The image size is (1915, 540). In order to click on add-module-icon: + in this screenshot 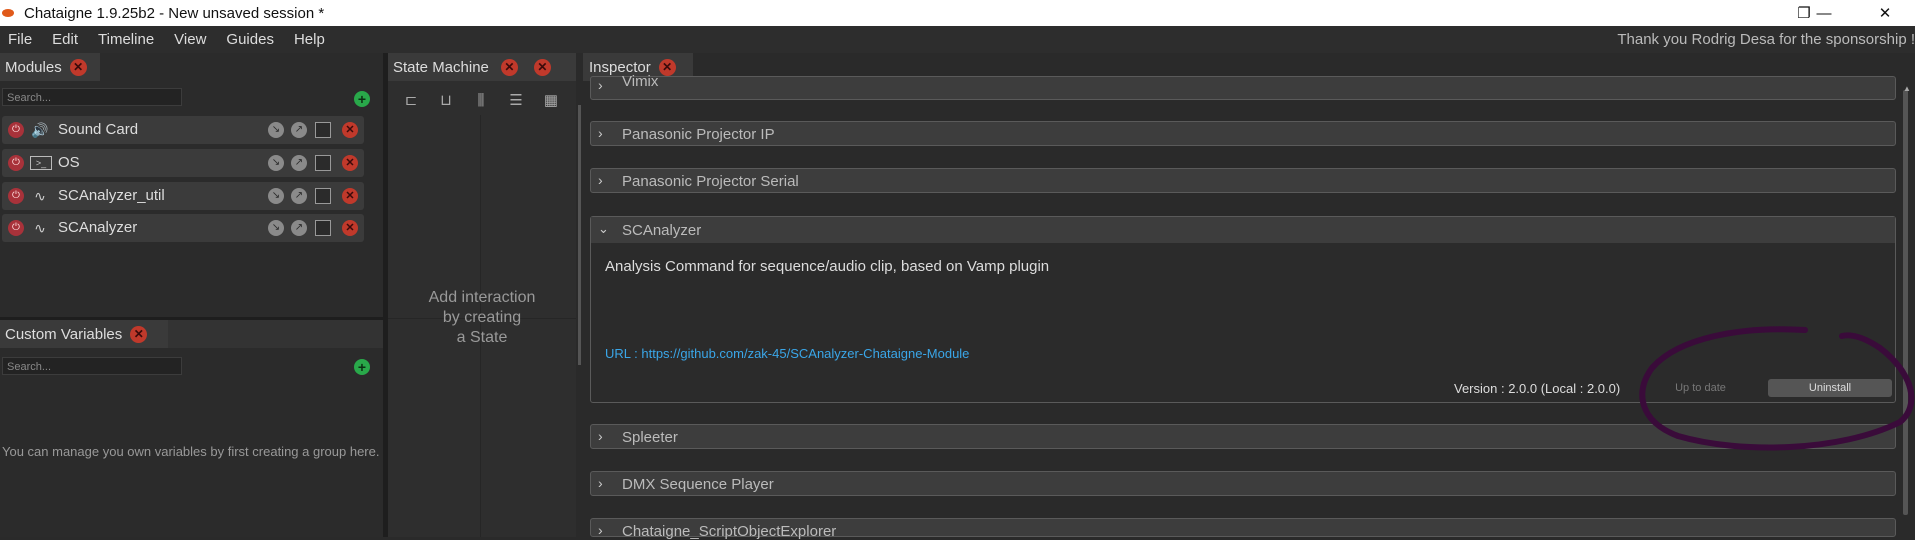, I will do `click(362, 99)`.